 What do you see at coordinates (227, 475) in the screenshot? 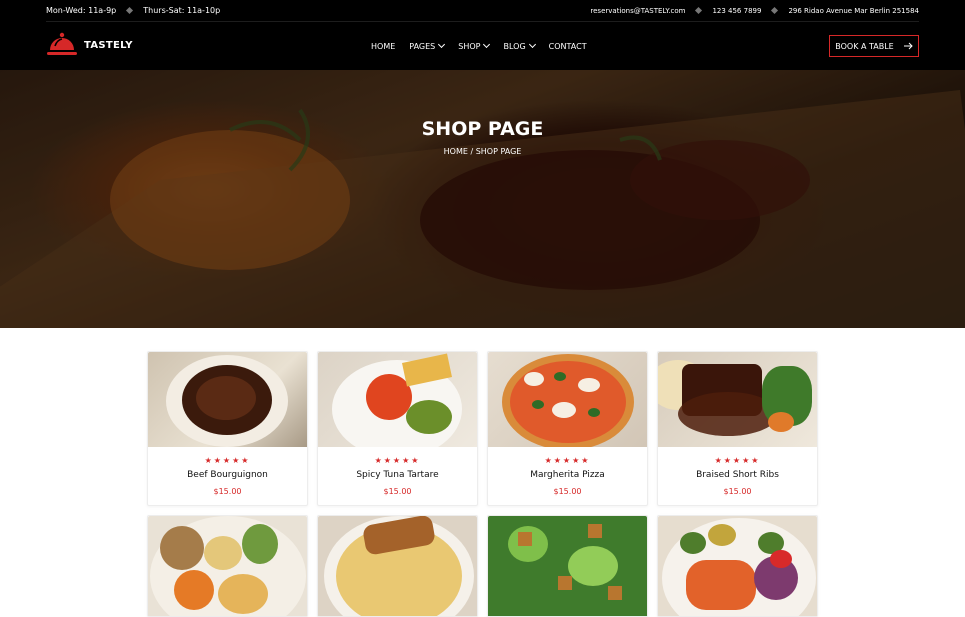
I see `product-name: Beef Bourguignon` at bounding box center [227, 475].